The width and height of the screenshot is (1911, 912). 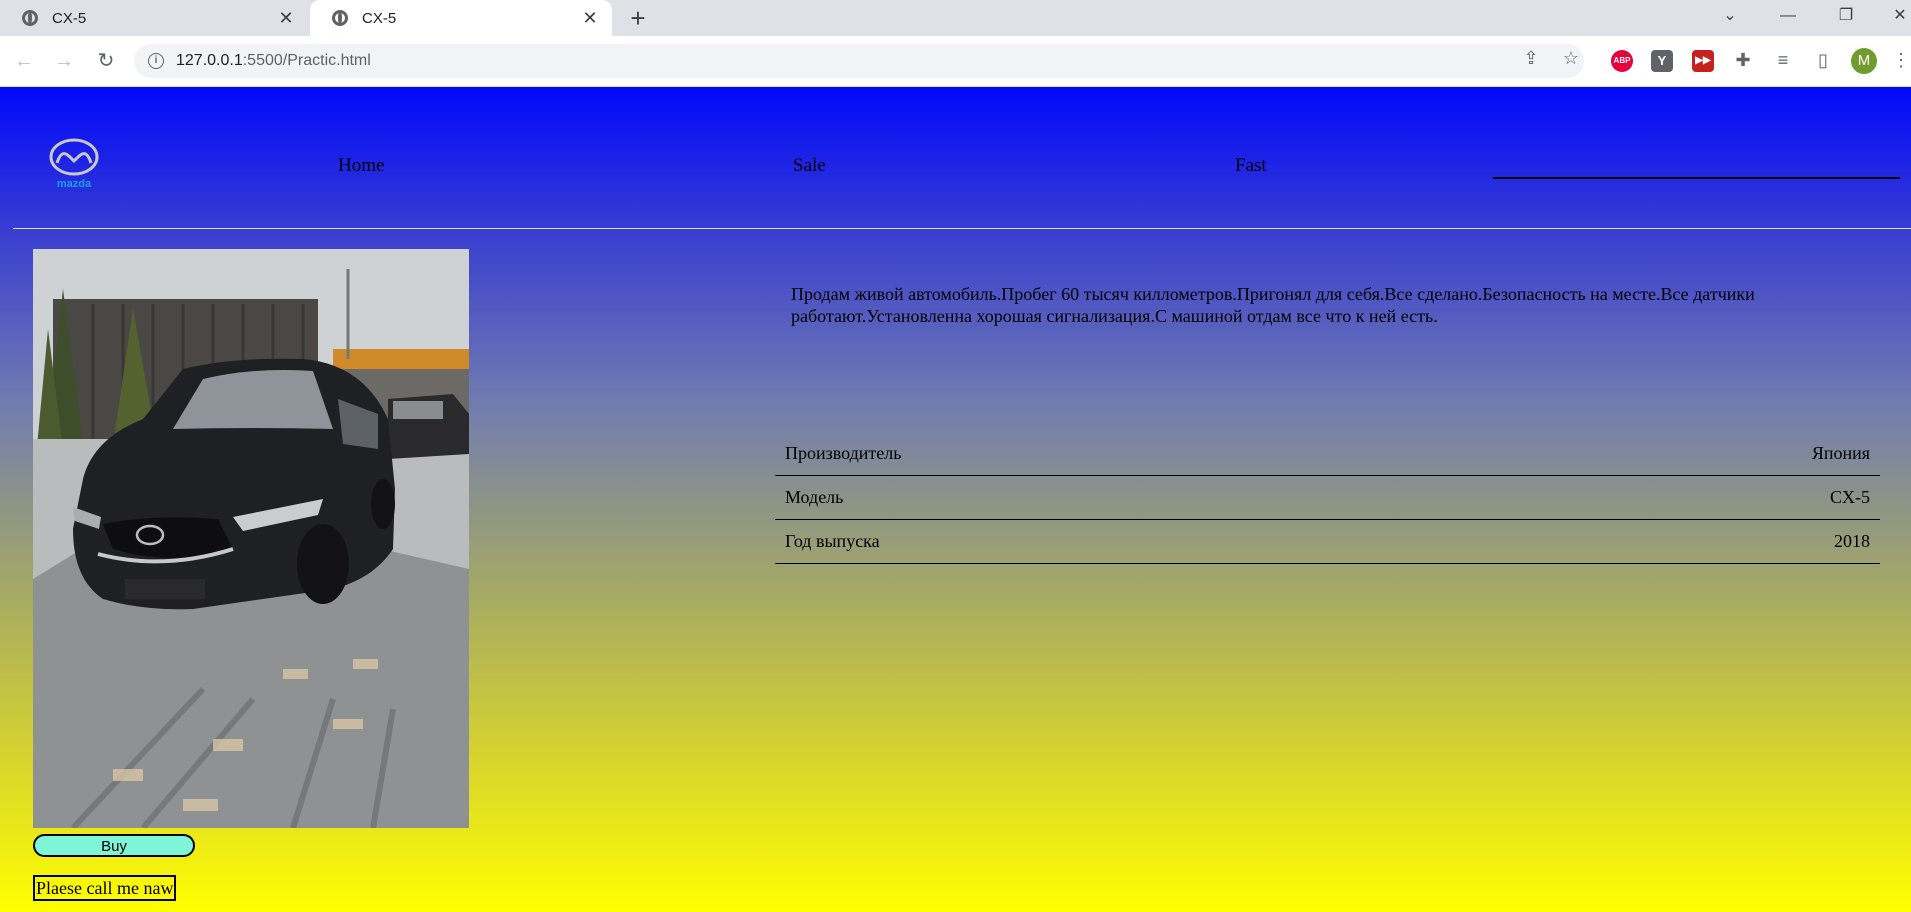 I want to click on yandex-label: Y, so click(x=1662, y=60).